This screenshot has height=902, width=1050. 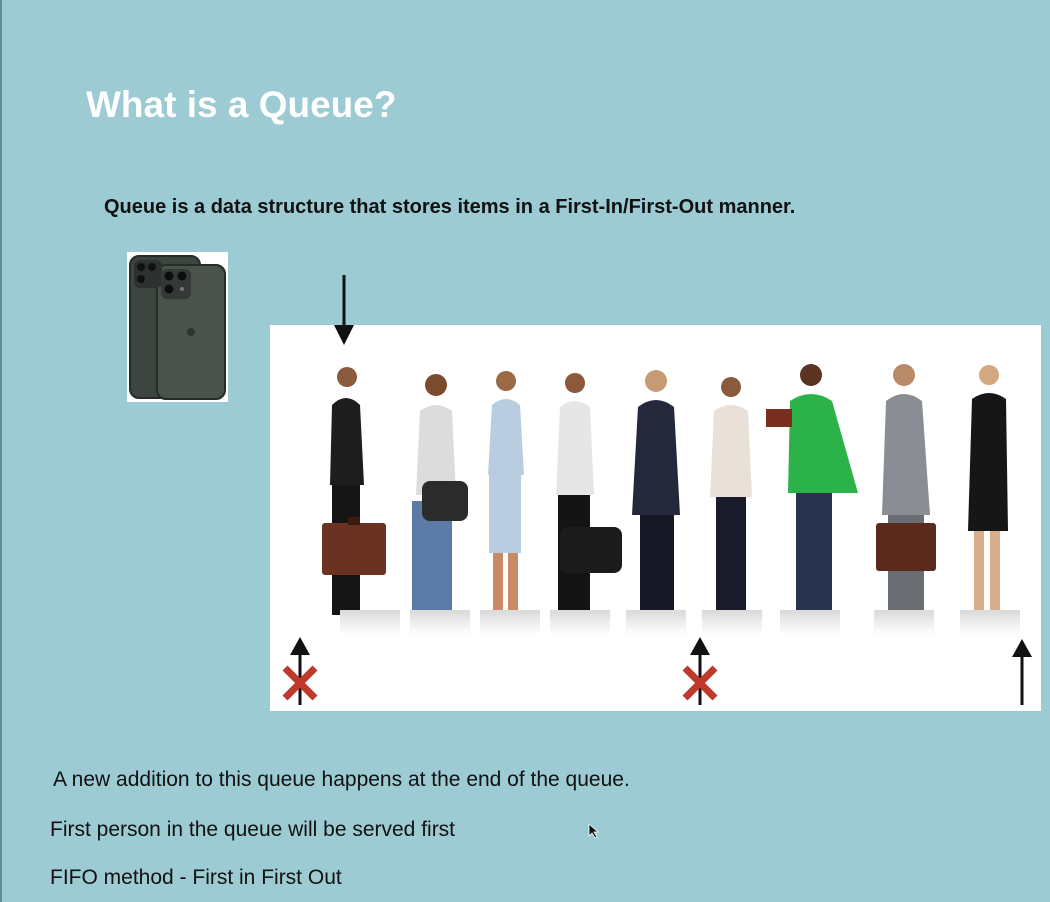 I want to click on slide-edge, so click(x=1, y=451).